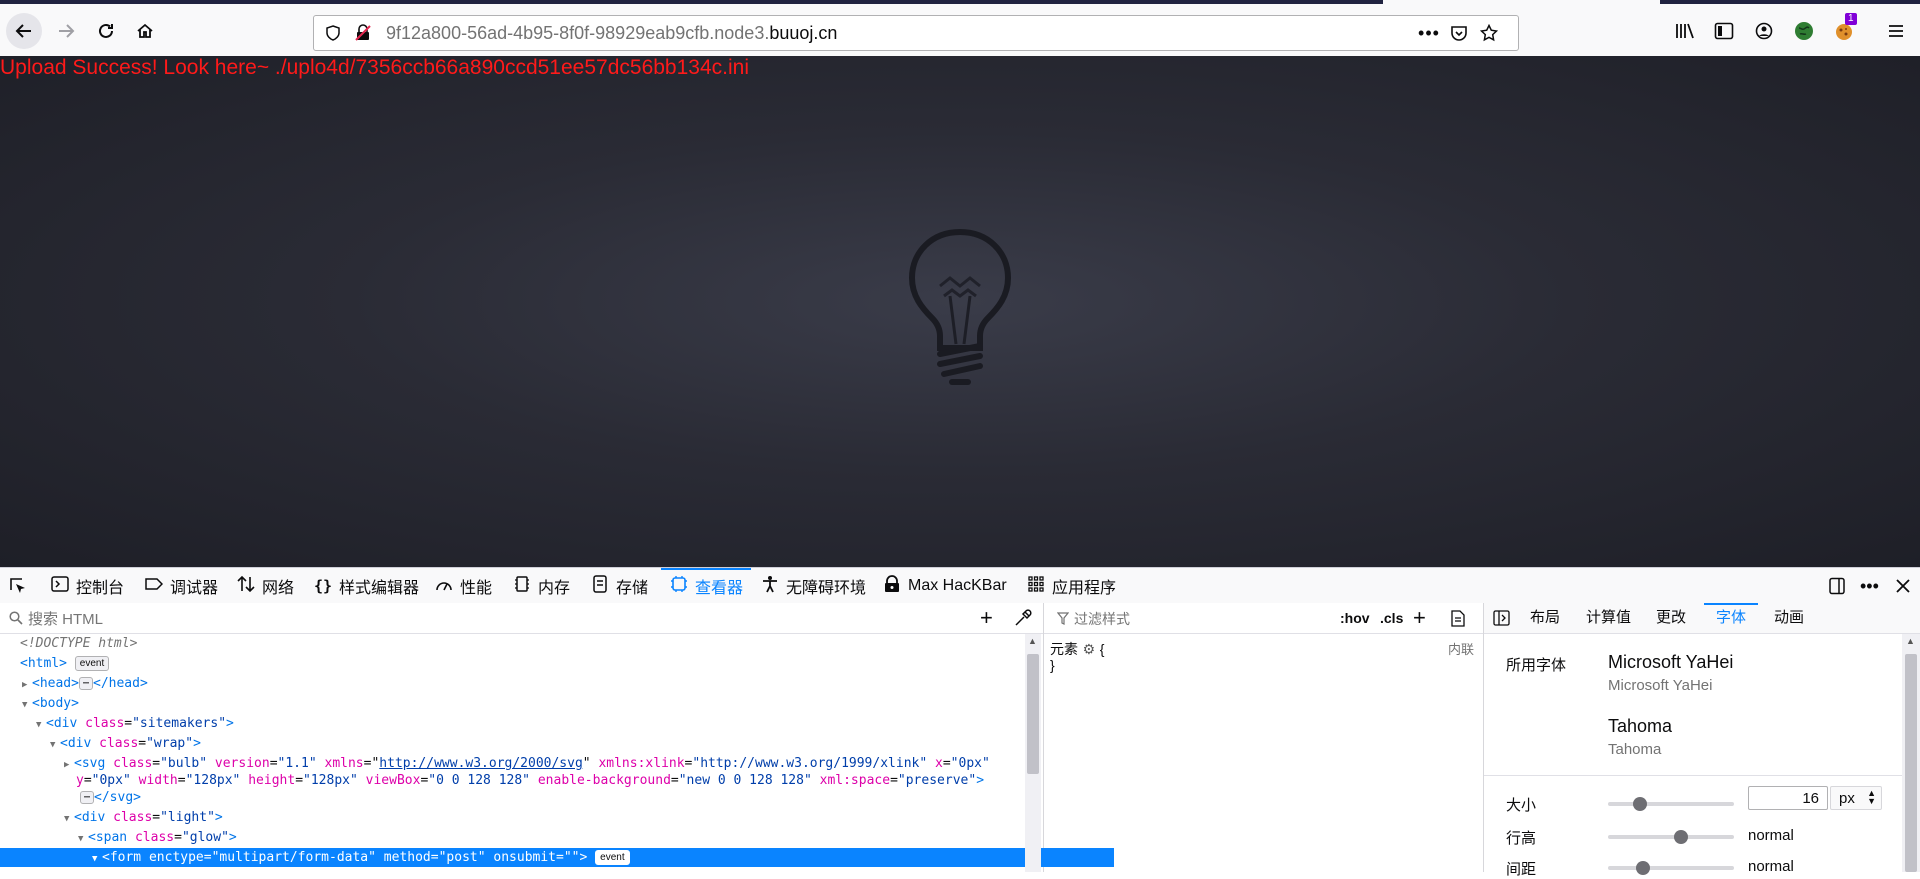 This screenshot has height=879, width=1920. Describe the element at coordinates (1458, 618) in the screenshot. I see `print-simulation-icon` at that location.